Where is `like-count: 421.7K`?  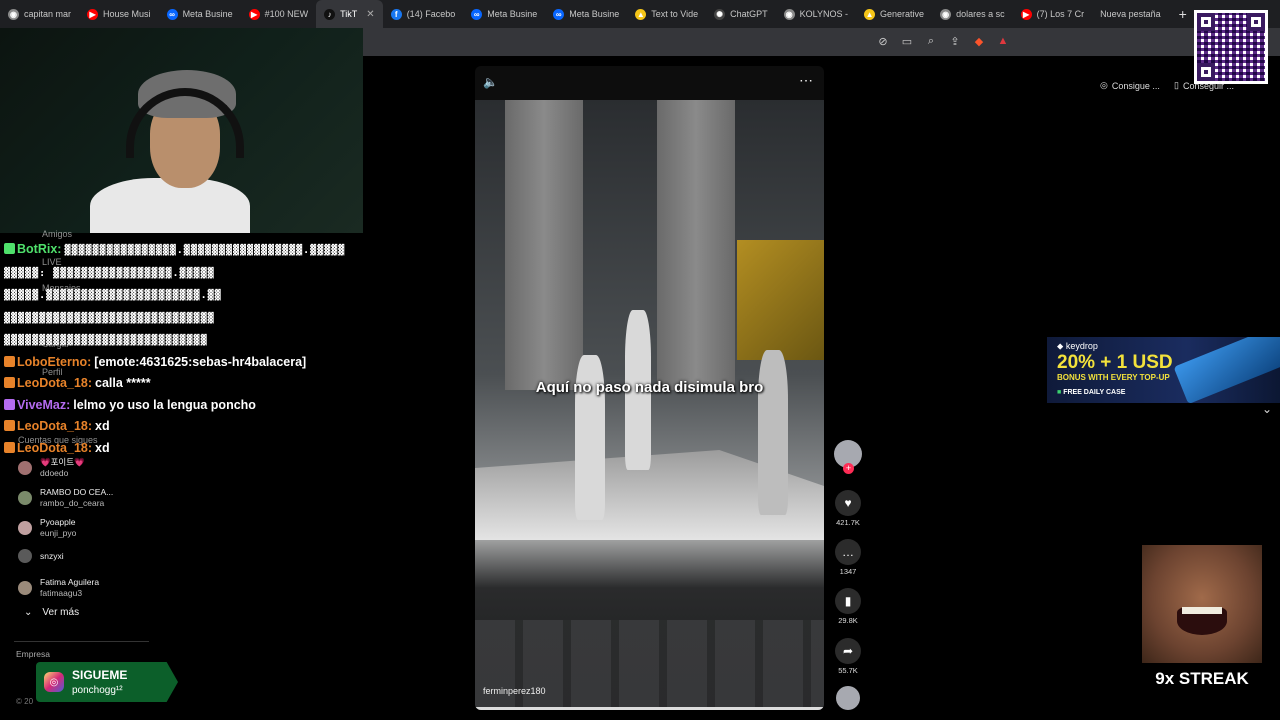 like-count: 421.7K is located at coordinates (848, 522).